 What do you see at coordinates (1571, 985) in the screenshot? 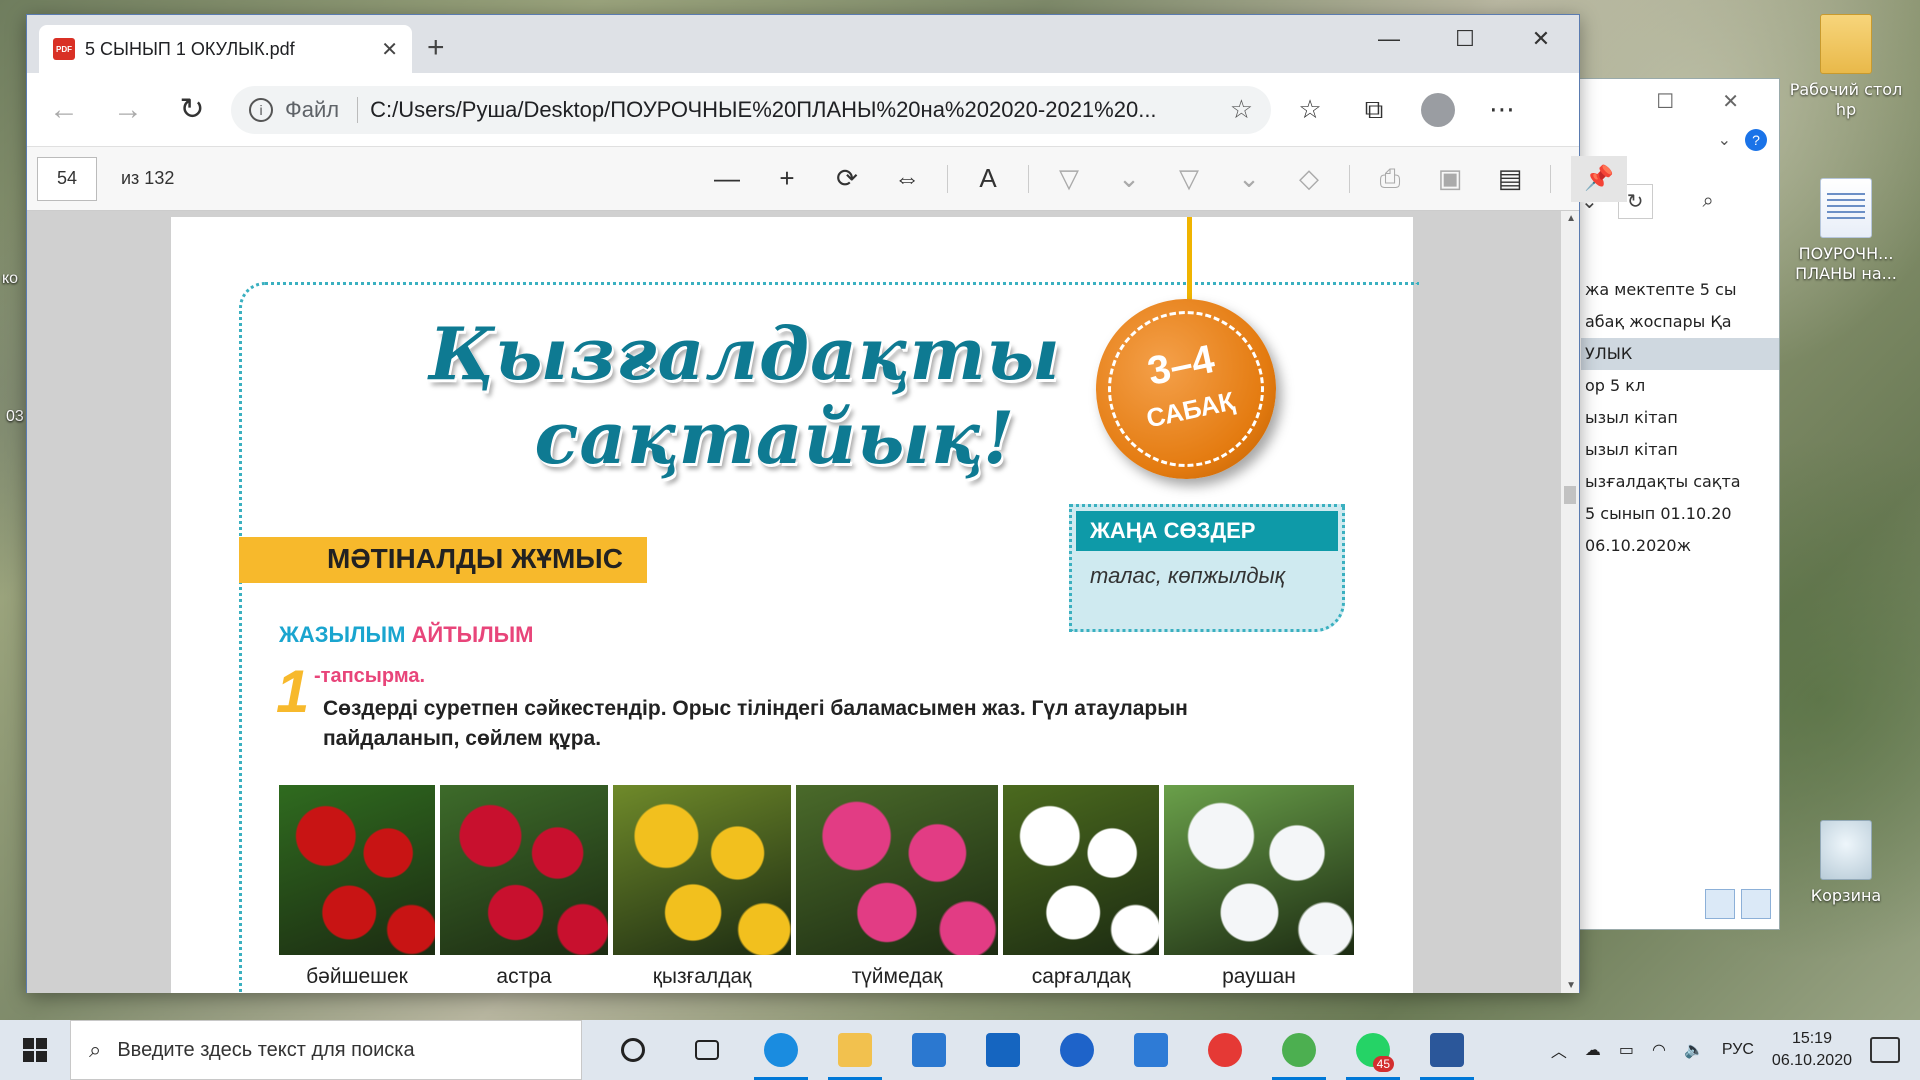
I see `scroll-down-icon: ▼` at bounding box center [1571, 985].